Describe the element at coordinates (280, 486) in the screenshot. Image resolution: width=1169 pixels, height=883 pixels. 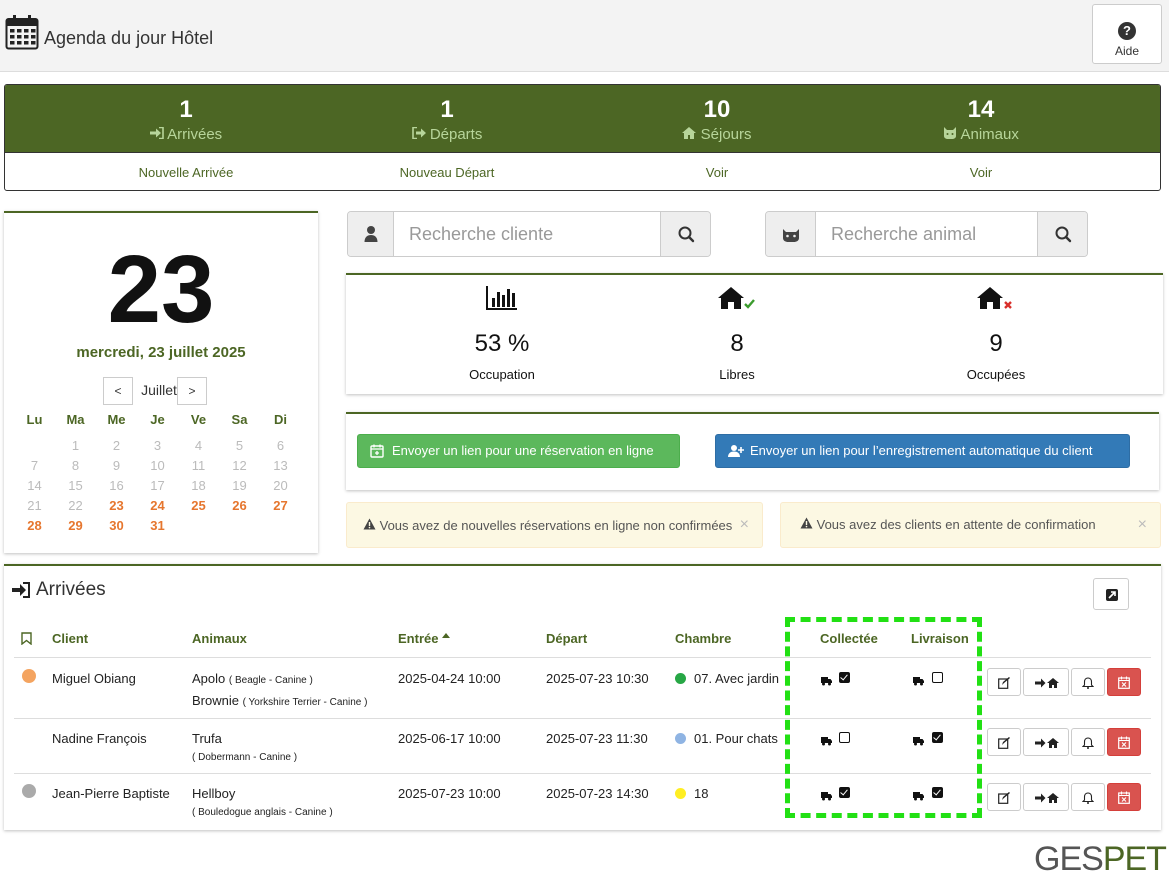
I see `calendar-day: 20` at that location.